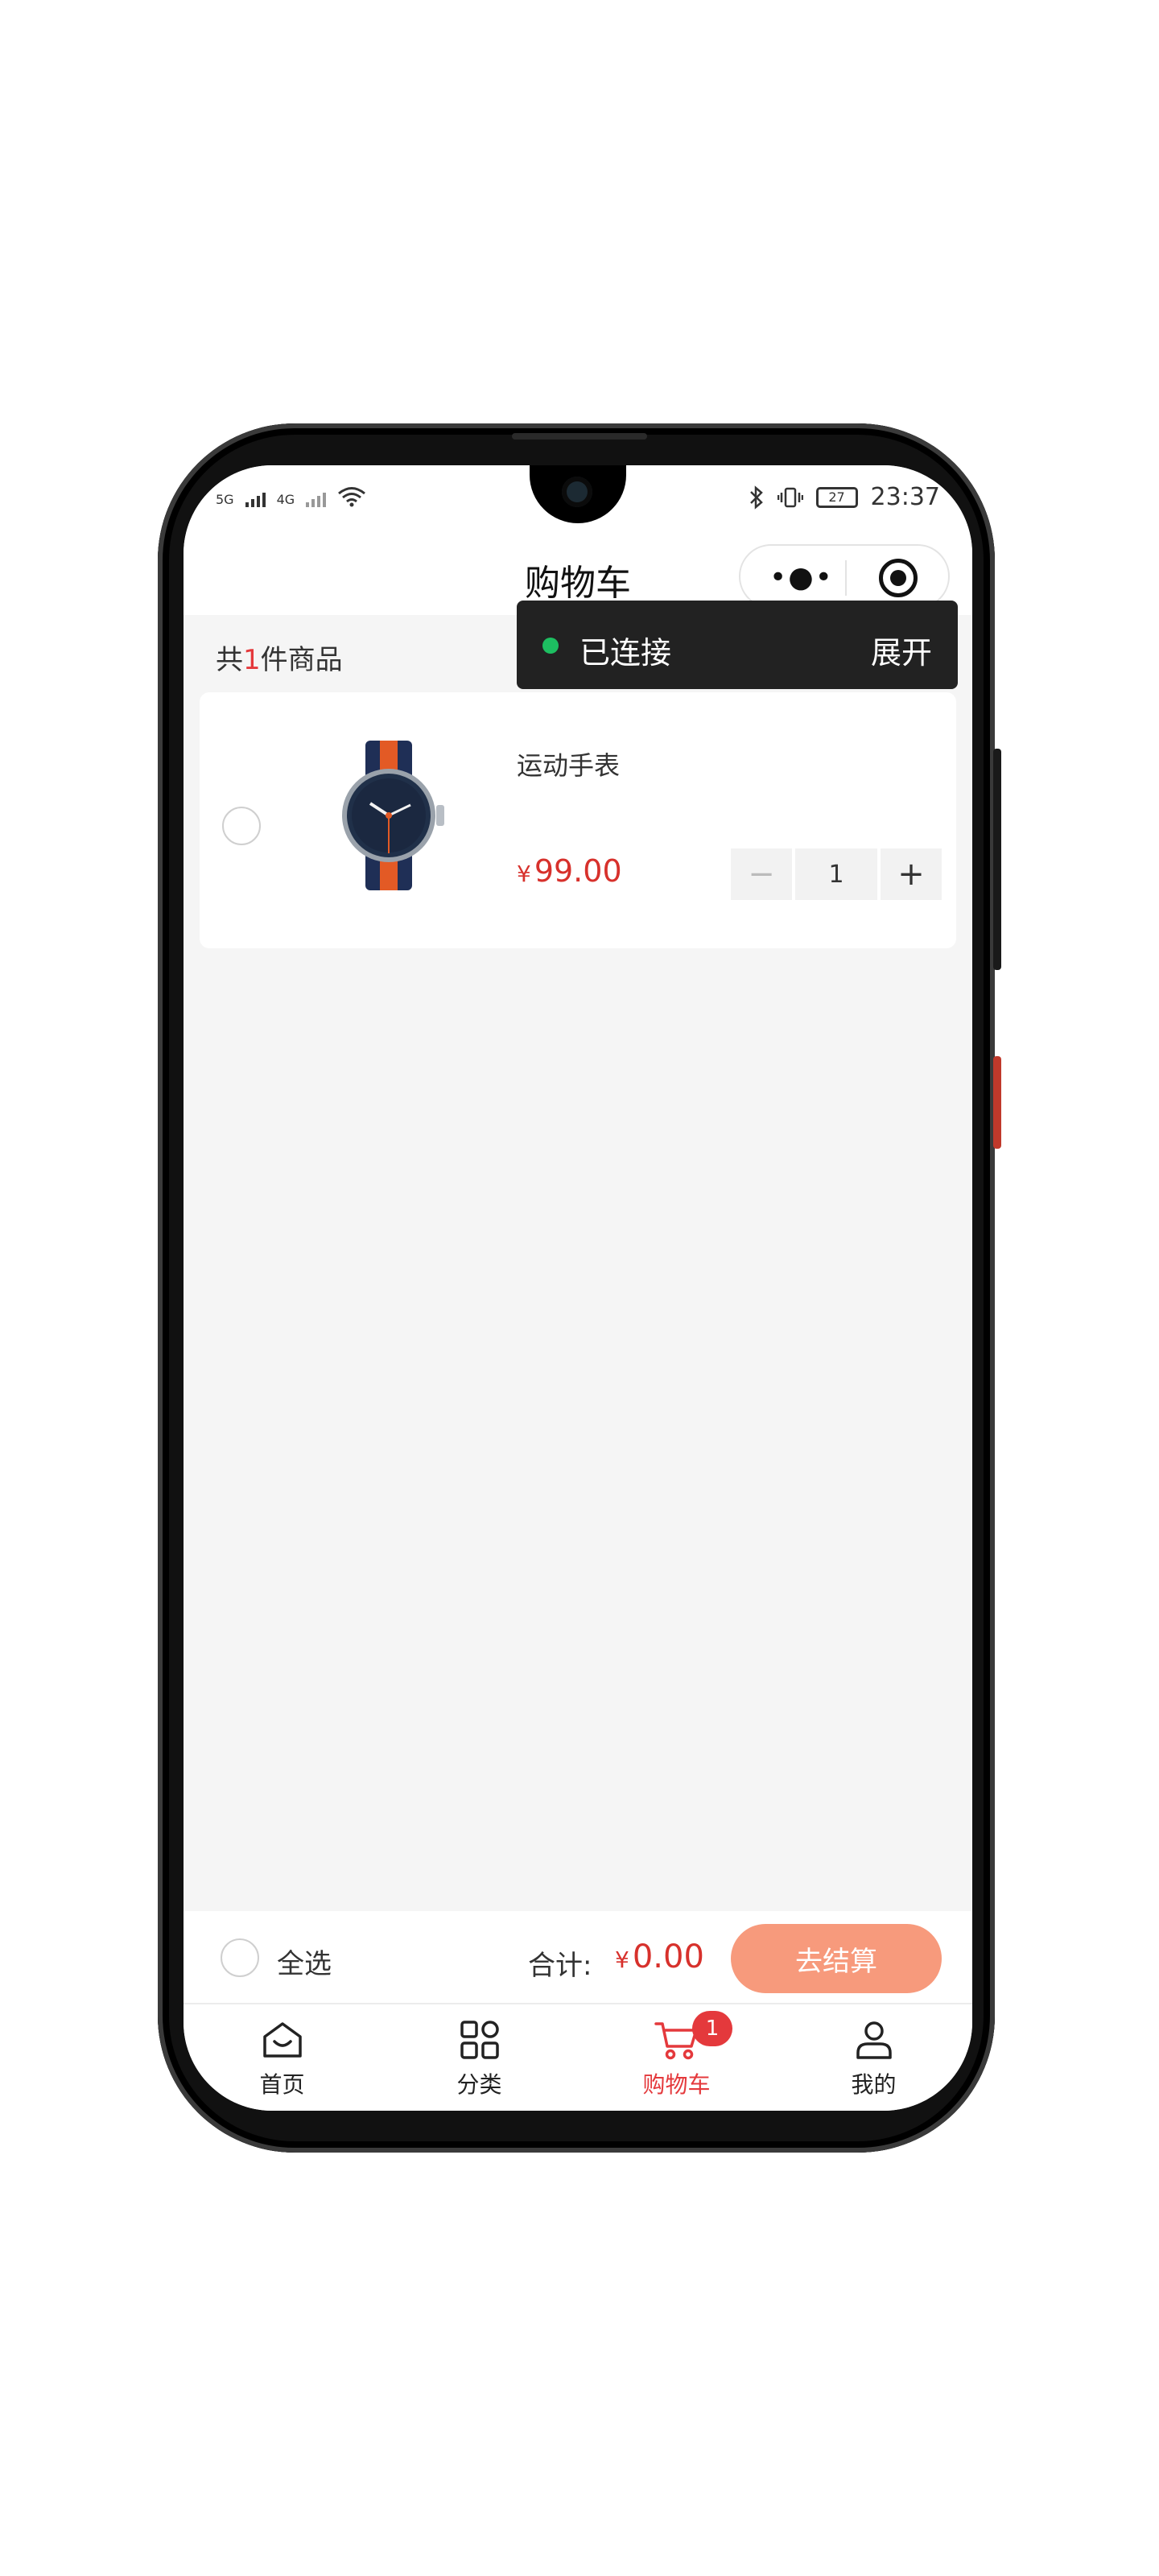 This screenshot has width=1159, height=2576. I want to click on toast-label: 已连接, so click(626, 653).